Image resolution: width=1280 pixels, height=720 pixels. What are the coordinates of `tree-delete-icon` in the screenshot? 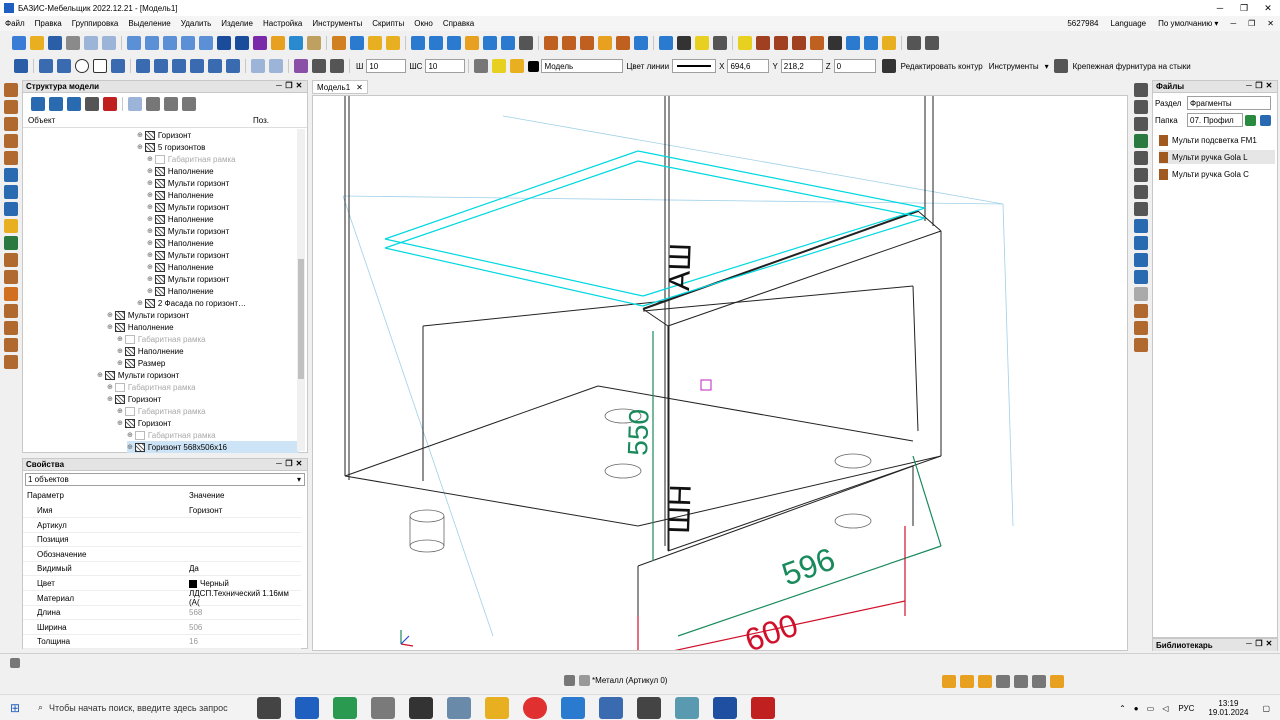 It's located at (110, 104).